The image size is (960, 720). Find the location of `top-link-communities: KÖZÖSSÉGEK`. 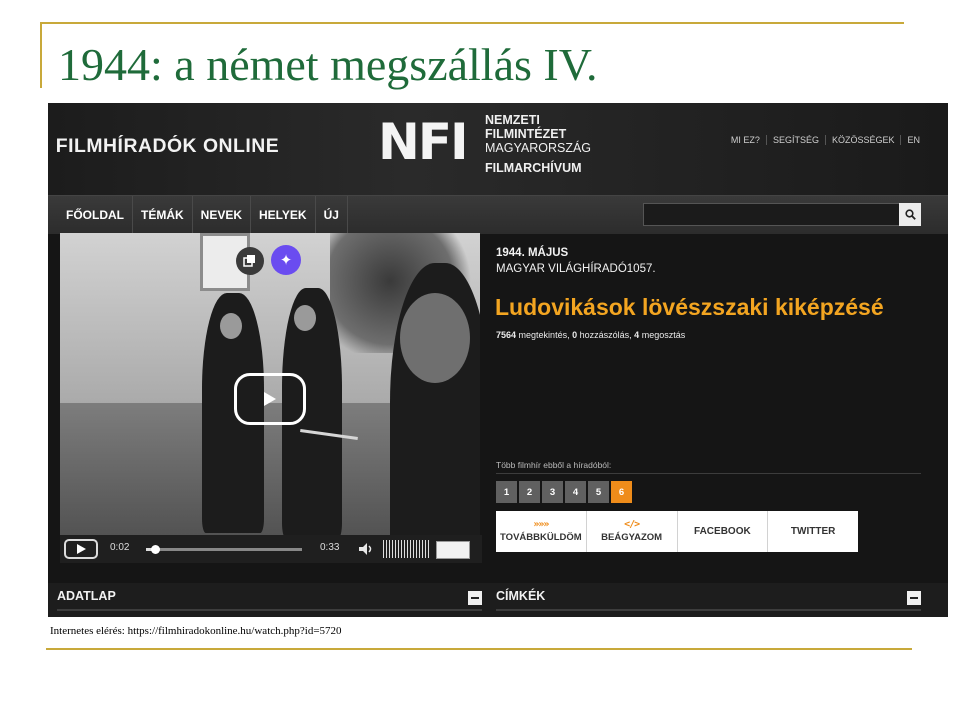

top-link-communities: KÖZÖSSÉGEK is located at coordinates (862, 140).